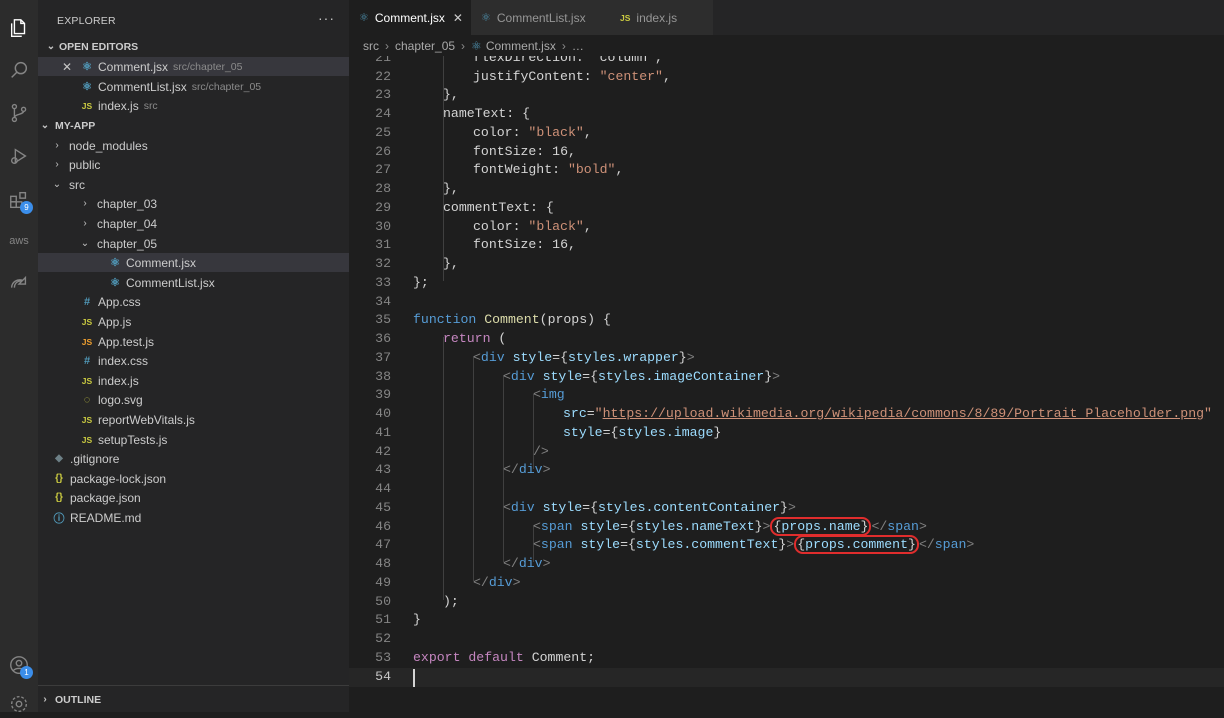 The width and height of the screenshot is (1224, 718). Describe the element at coordinates (193, 699) in the screenshot. I see `outline-section: › OUTLINE` at that location.